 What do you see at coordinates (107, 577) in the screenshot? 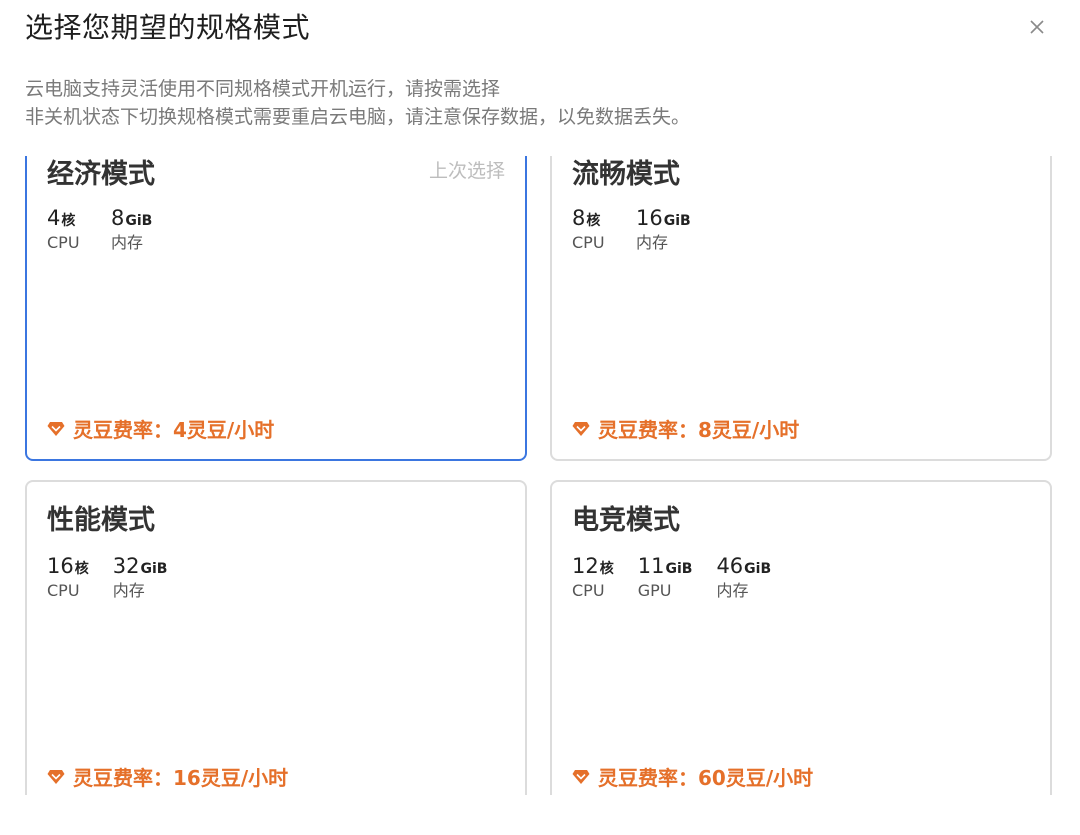
I see `spec-list: 16核 CPU 32GiB 内存` at bounding box center [107, 577].